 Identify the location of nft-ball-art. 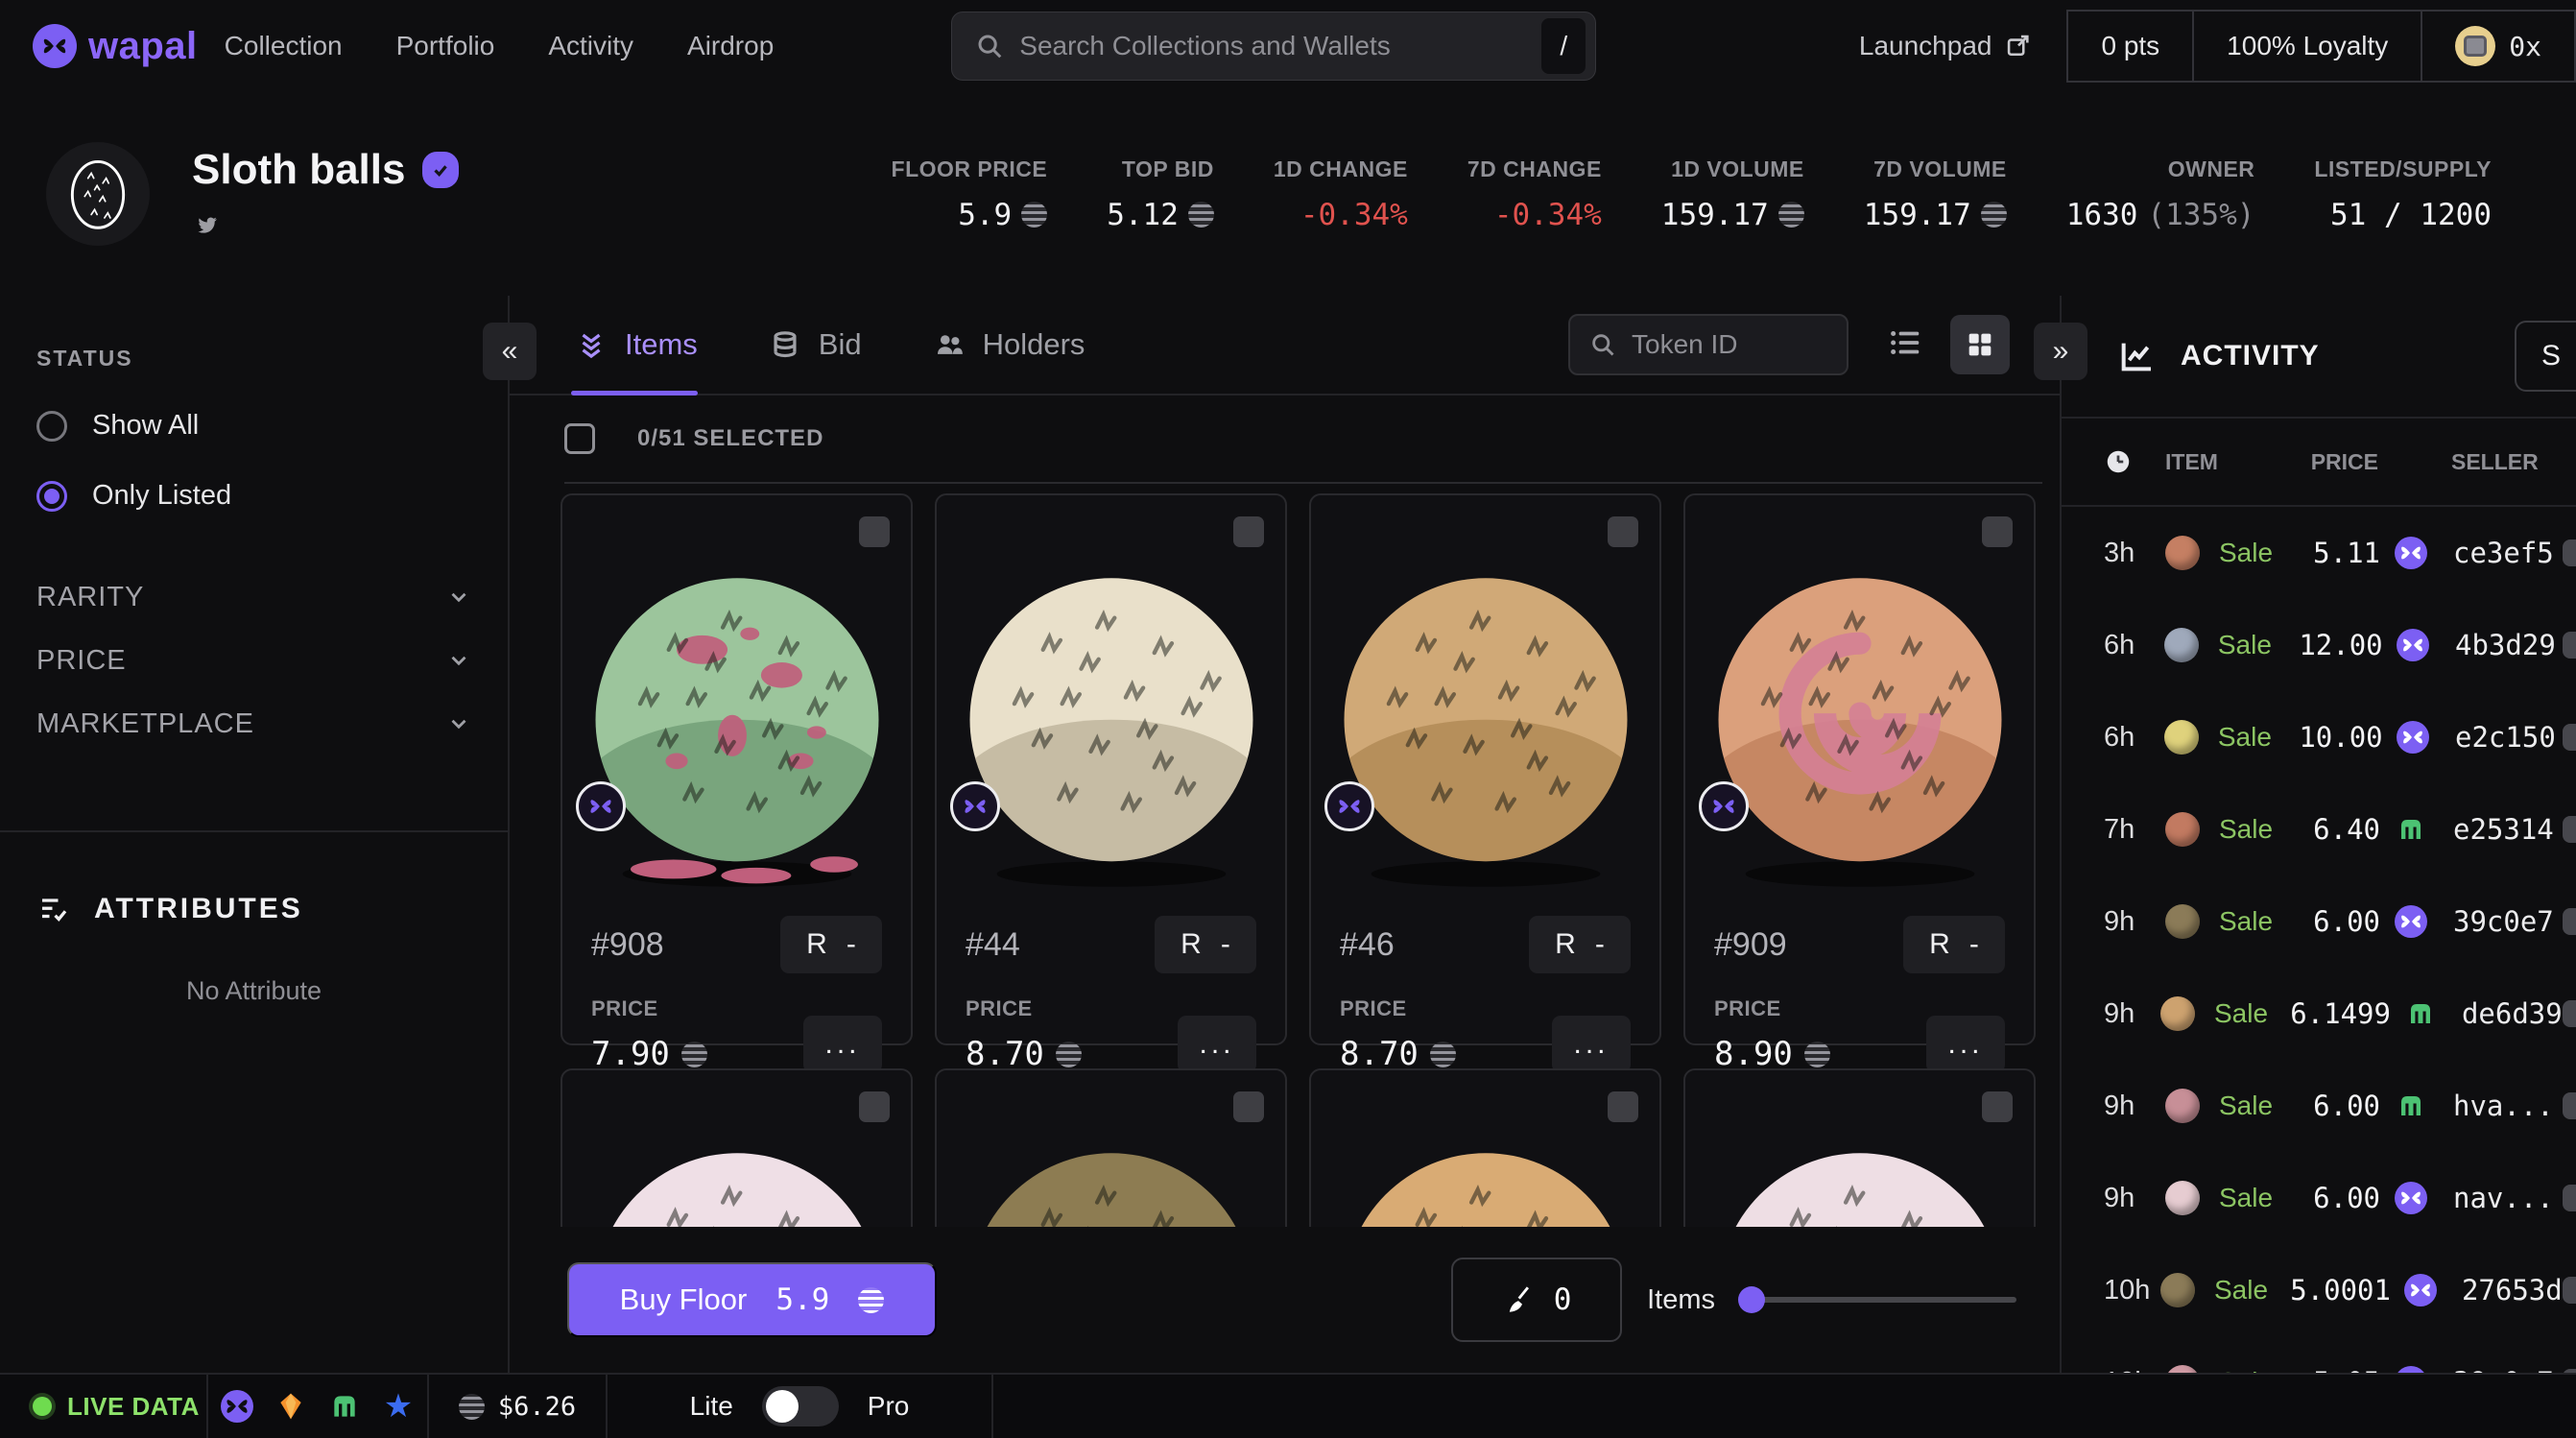
(1859, 732).